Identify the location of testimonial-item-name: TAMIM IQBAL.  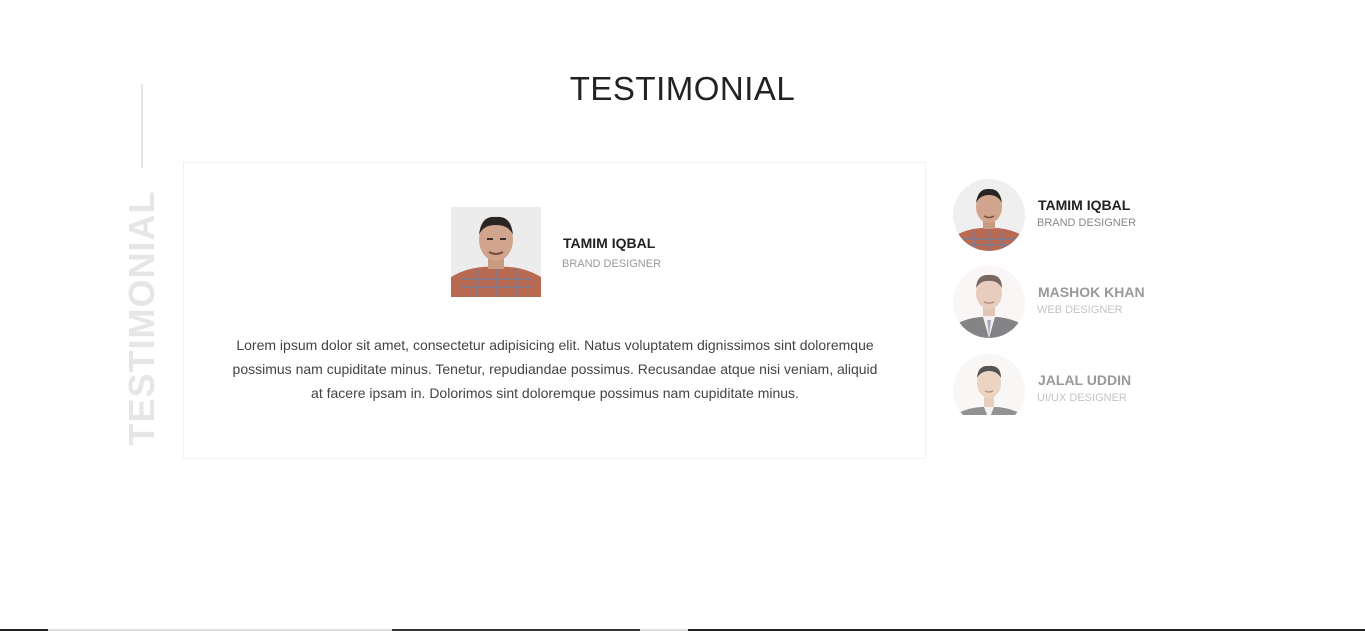
(1084, 205).